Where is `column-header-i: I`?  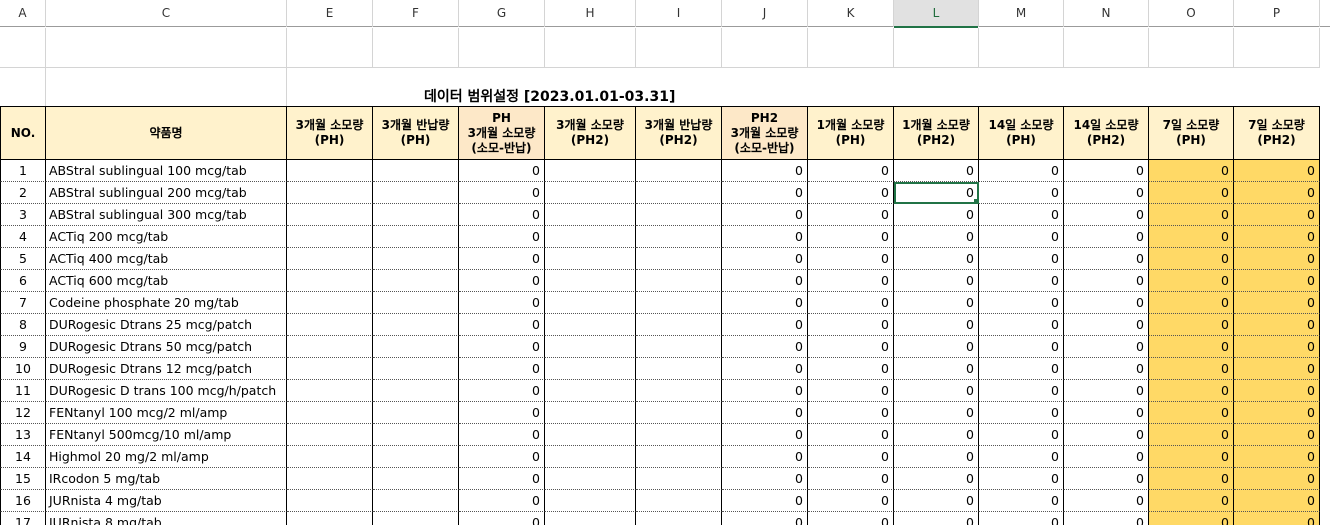
column-header-i: I is located at coordinates (679, 13).